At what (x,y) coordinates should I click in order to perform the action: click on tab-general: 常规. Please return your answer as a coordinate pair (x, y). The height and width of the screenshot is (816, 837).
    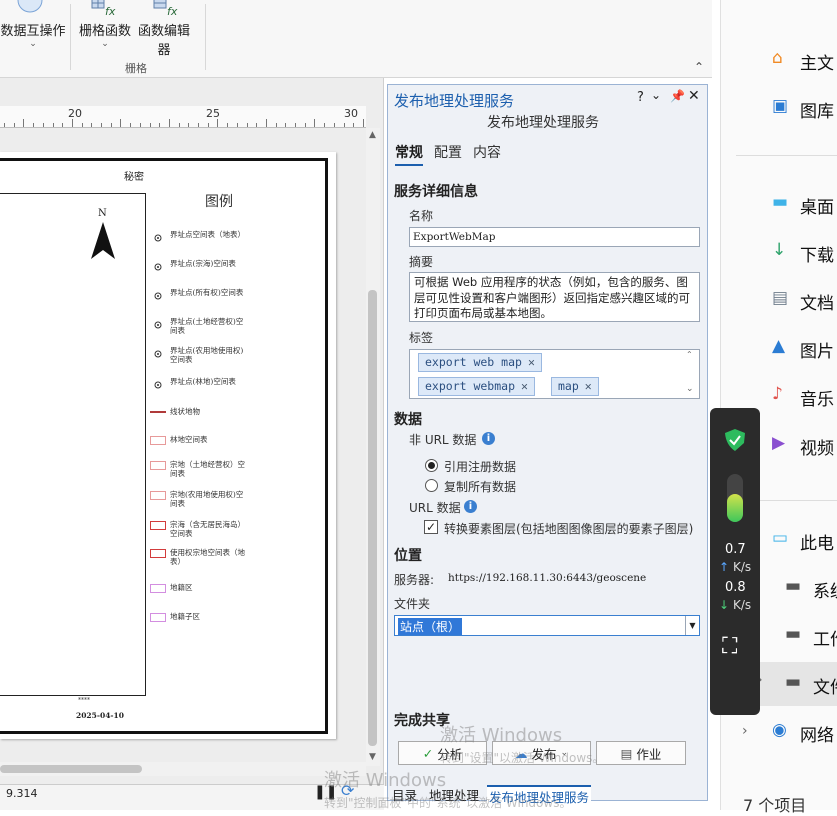
    Looking at the image, I should click on (409, 154).